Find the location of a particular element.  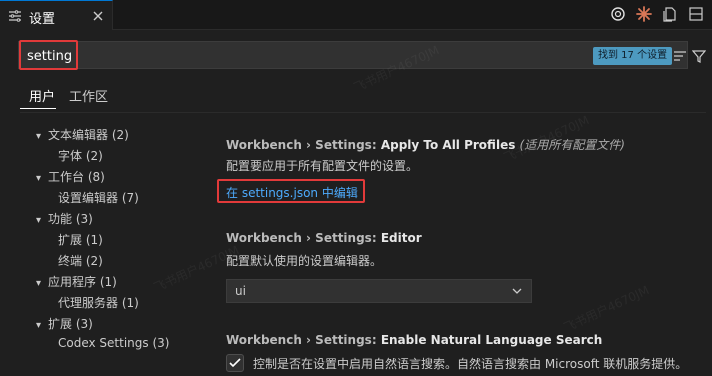

toc-item: ▾ 扩展 (3) is located at coordinates (64, 325).